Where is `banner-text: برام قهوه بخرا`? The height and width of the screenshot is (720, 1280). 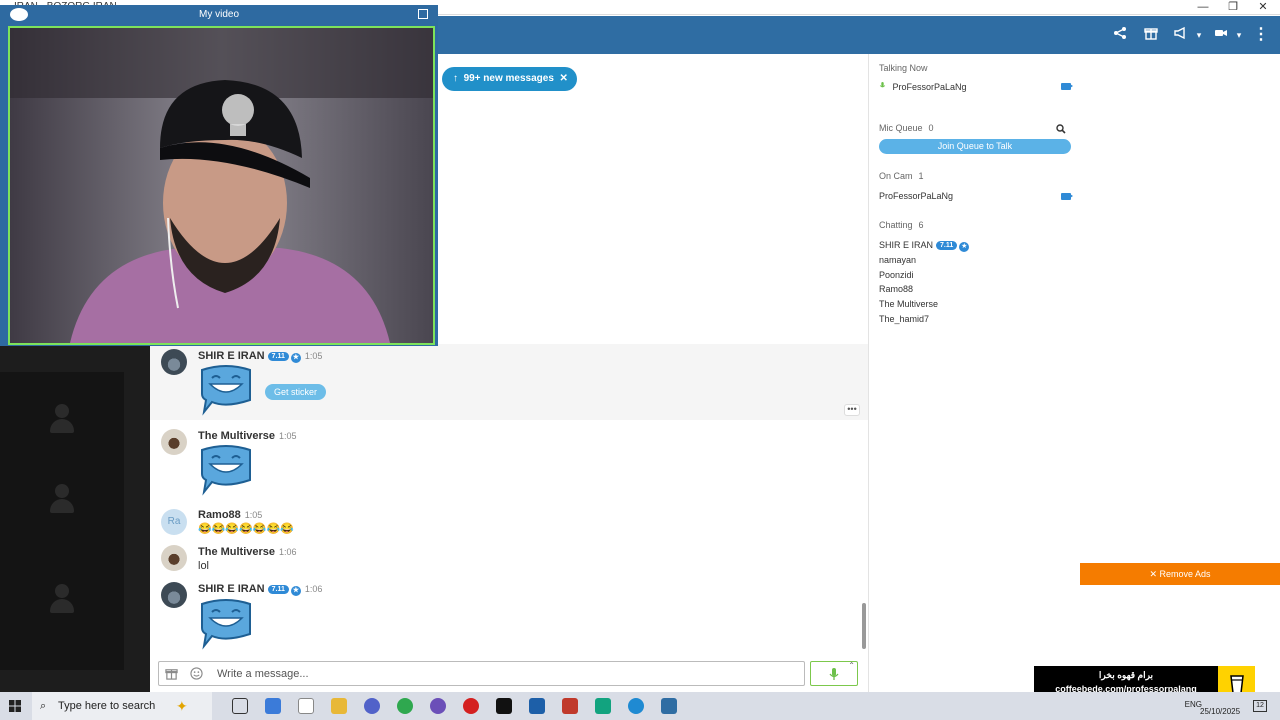 banner-text: برام قهوه بخرا is located at coordinates (1126, 675).